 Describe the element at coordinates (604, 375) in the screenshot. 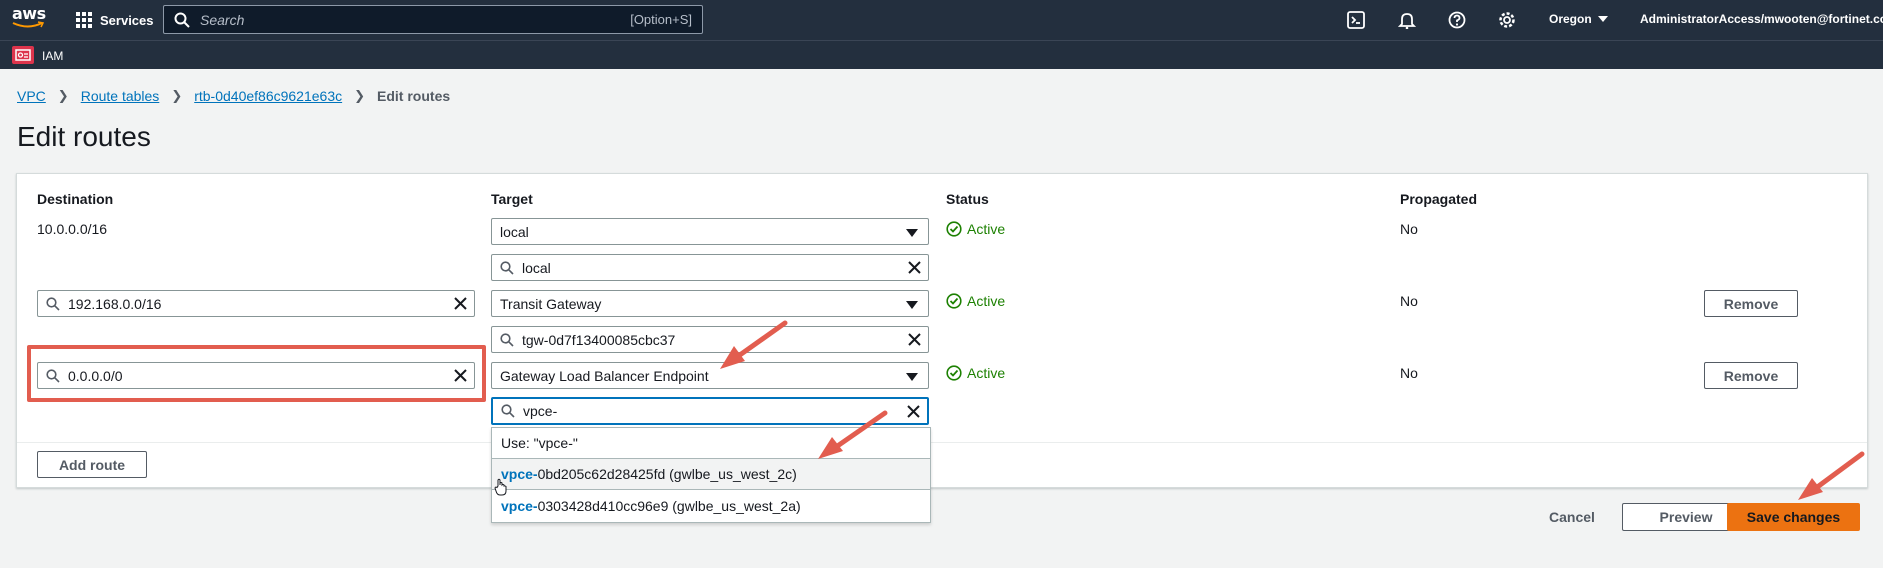

I see `target-type-value: Gateway Load Balancer Endpoint` at that location.